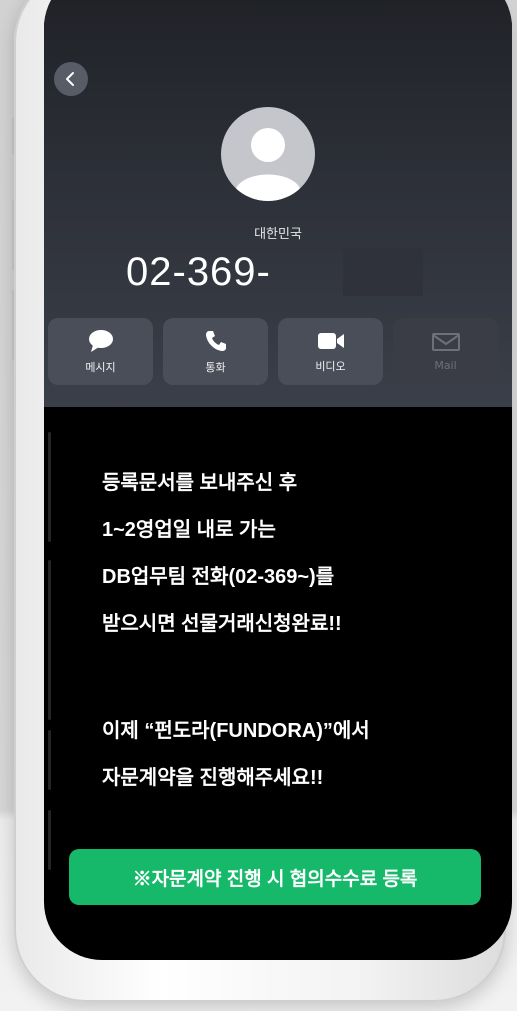 The height and width of the screenshot is (1011, 517). I want to click on redacted-number-block, so click(383, 272).